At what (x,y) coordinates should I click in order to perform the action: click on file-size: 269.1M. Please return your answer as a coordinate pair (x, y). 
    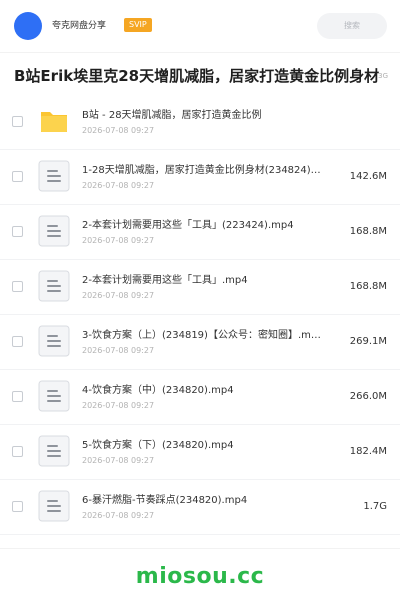
    Looking at the image, I should click on (368, 341).